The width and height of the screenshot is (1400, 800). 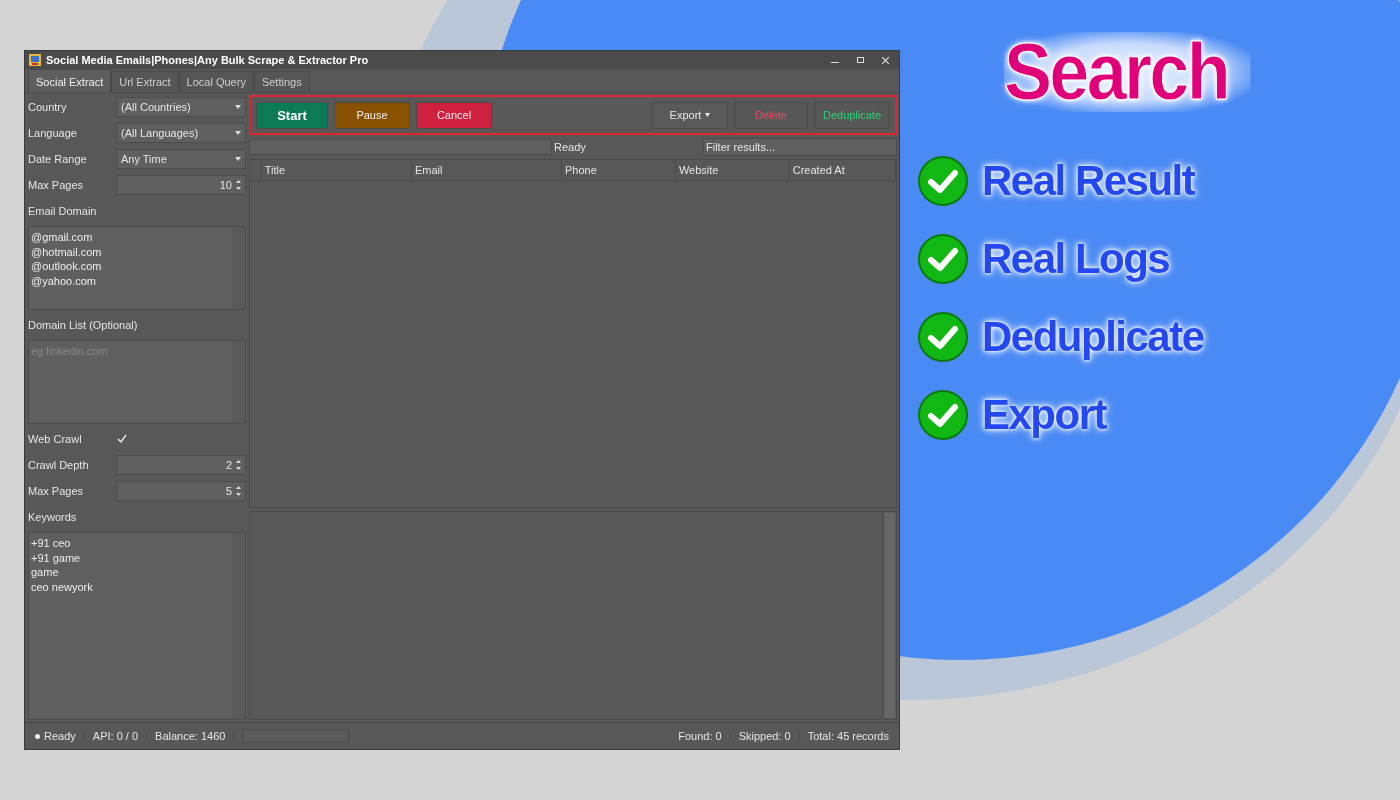 I want to click on maximize-icon, so click(x=860, y=60).